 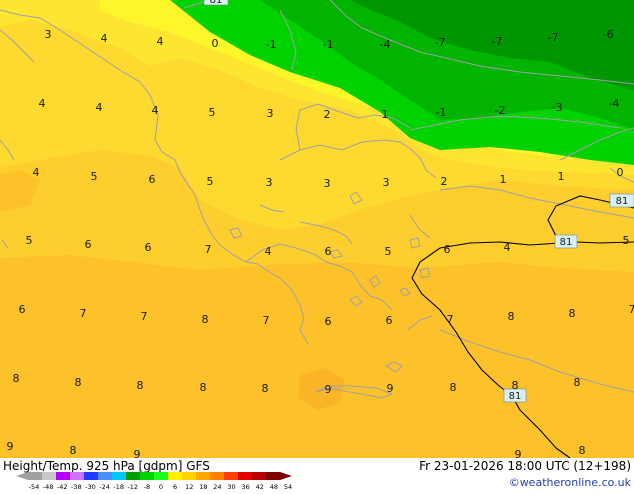 What do you see at coordinates (118, 486) in the screenshot?
I see `legend-tick-label: -18` at bounding box center [118, 486].